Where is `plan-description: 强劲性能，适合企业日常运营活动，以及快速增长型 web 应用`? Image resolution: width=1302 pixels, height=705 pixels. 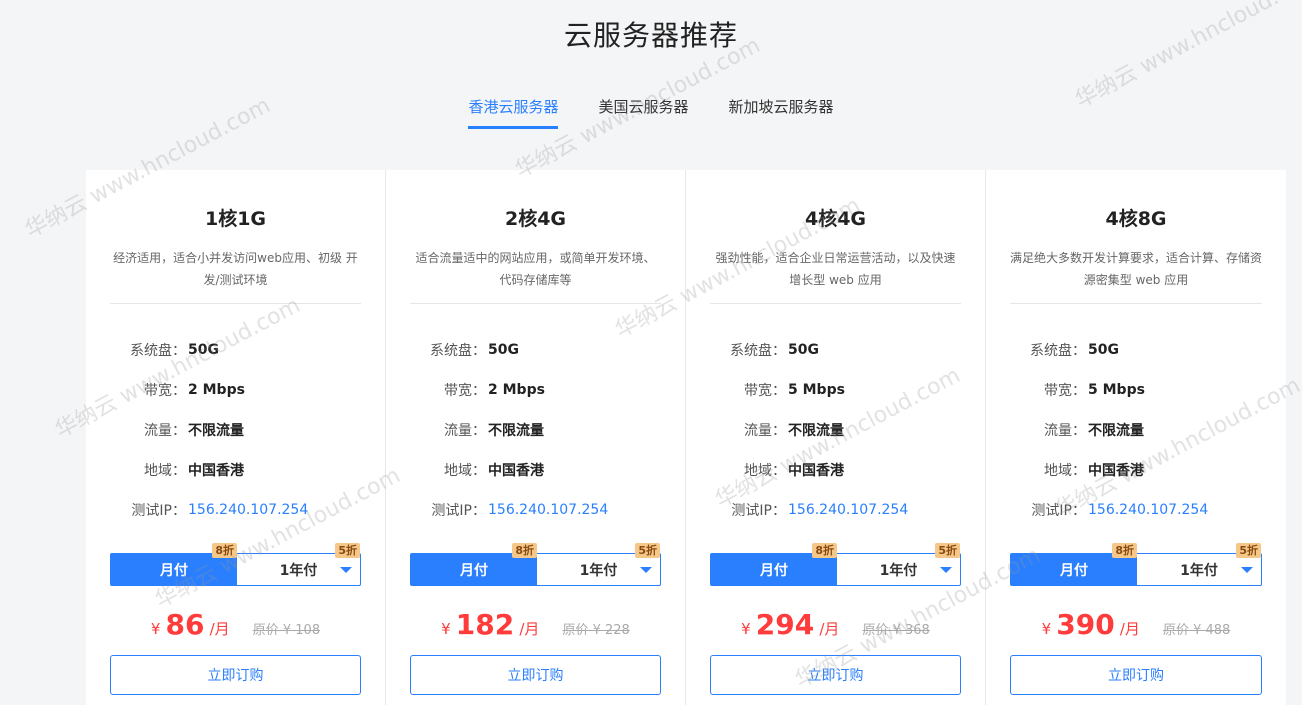
plan-description: 强劲性能，适合企业日常运营活动，以及快速增长型 web 应用 is located at coordinates (835, 269).